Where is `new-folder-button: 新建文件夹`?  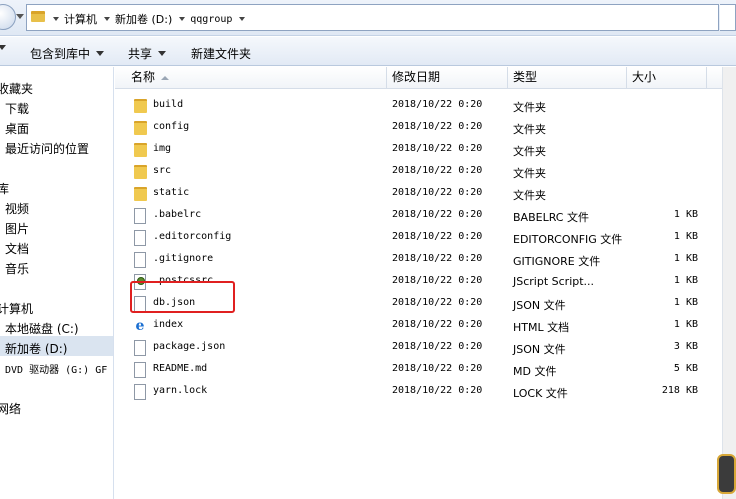
new-folder-button: 新建文件夹 is located at coordinates (221, 53).